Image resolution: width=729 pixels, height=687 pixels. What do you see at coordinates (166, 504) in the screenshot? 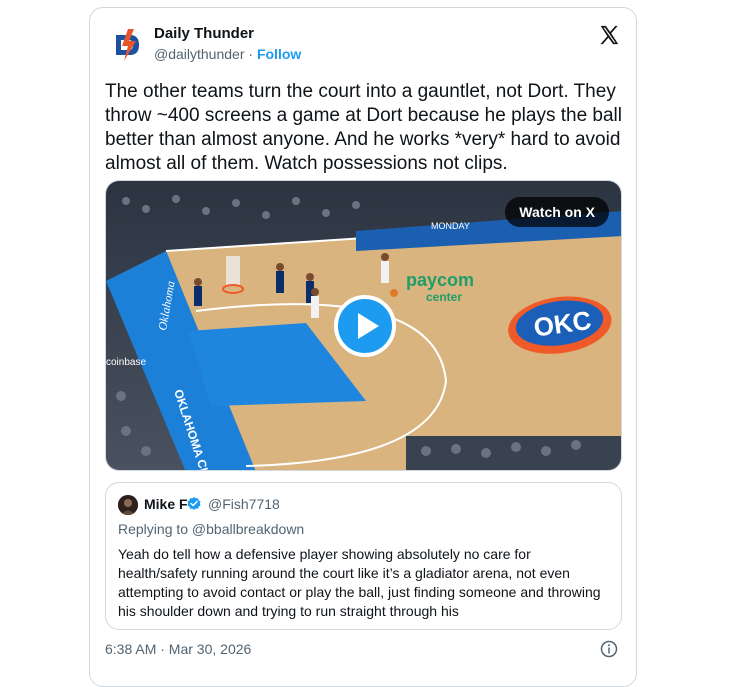
I see `quote-author-name: Mike F` at bounding box center [166, 504].